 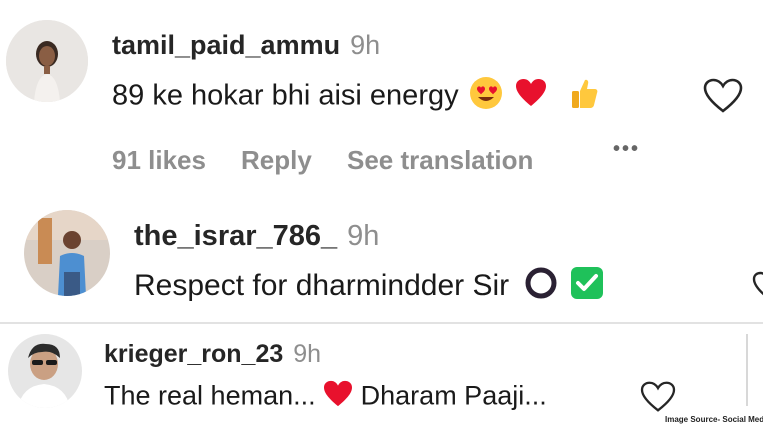 What do you see at coordinates (587, 287) in the screenshot?
I see `check-mark-button-icon` at bounding box center [587, 287].